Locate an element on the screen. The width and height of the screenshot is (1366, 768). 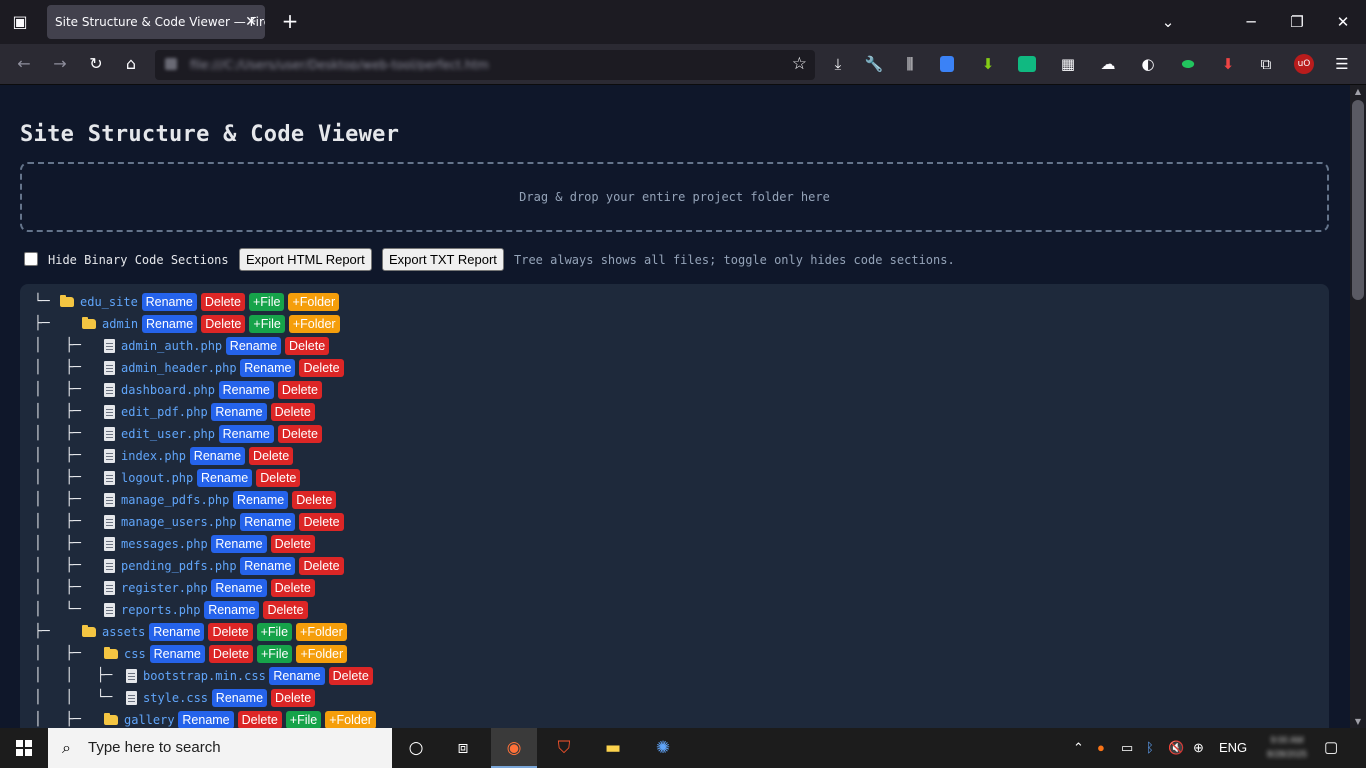
library-icon: ⫼ is located at coordinates (910, 64).